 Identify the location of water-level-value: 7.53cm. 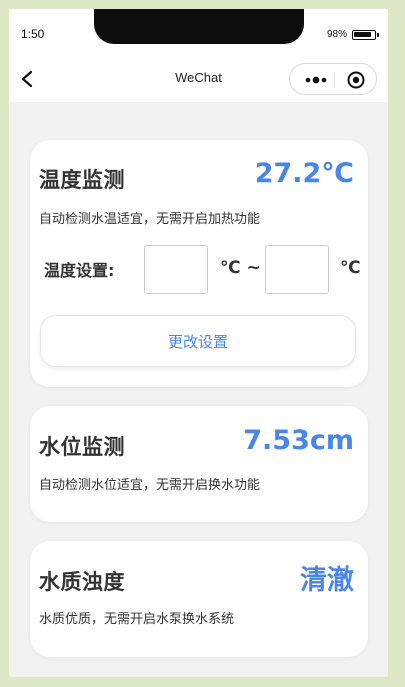
(298, 440).